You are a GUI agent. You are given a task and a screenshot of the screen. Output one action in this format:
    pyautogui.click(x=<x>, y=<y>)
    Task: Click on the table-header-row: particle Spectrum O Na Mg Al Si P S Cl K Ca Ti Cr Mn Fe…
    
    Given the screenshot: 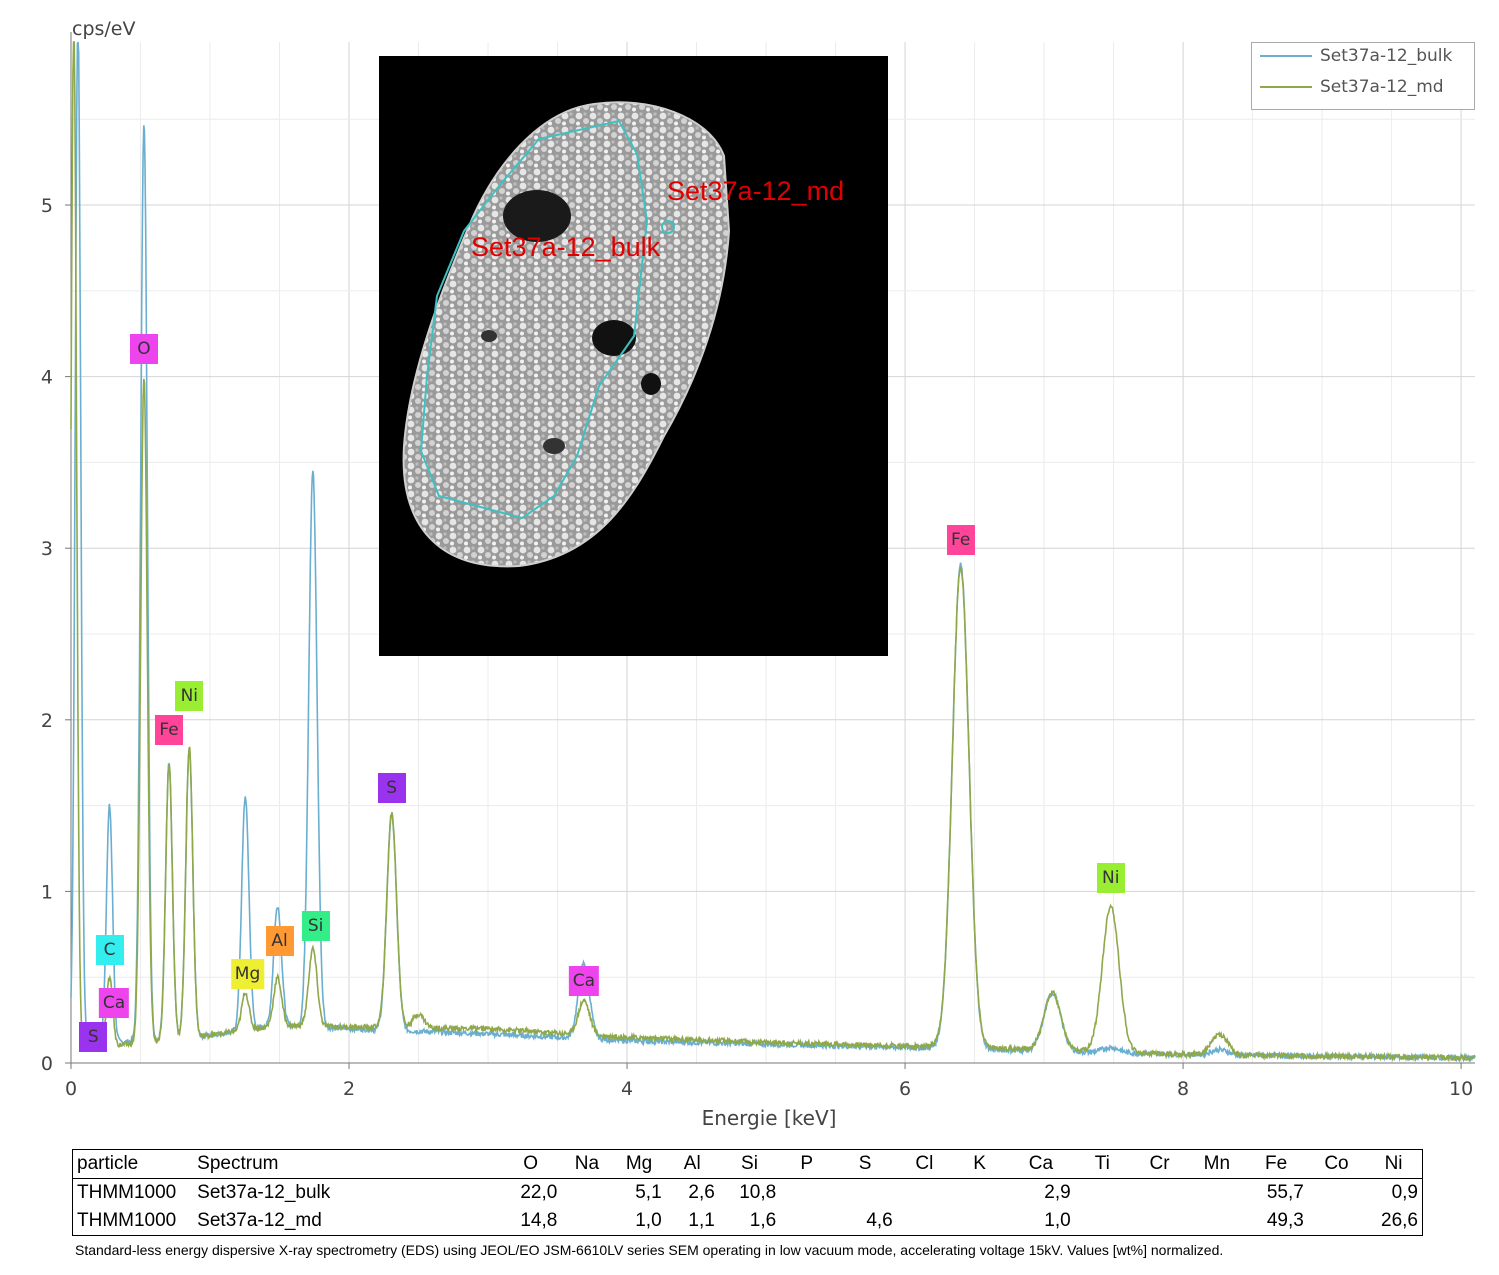 What is the action you would take?
    pyautogui.click(x=747, y=1164)
    